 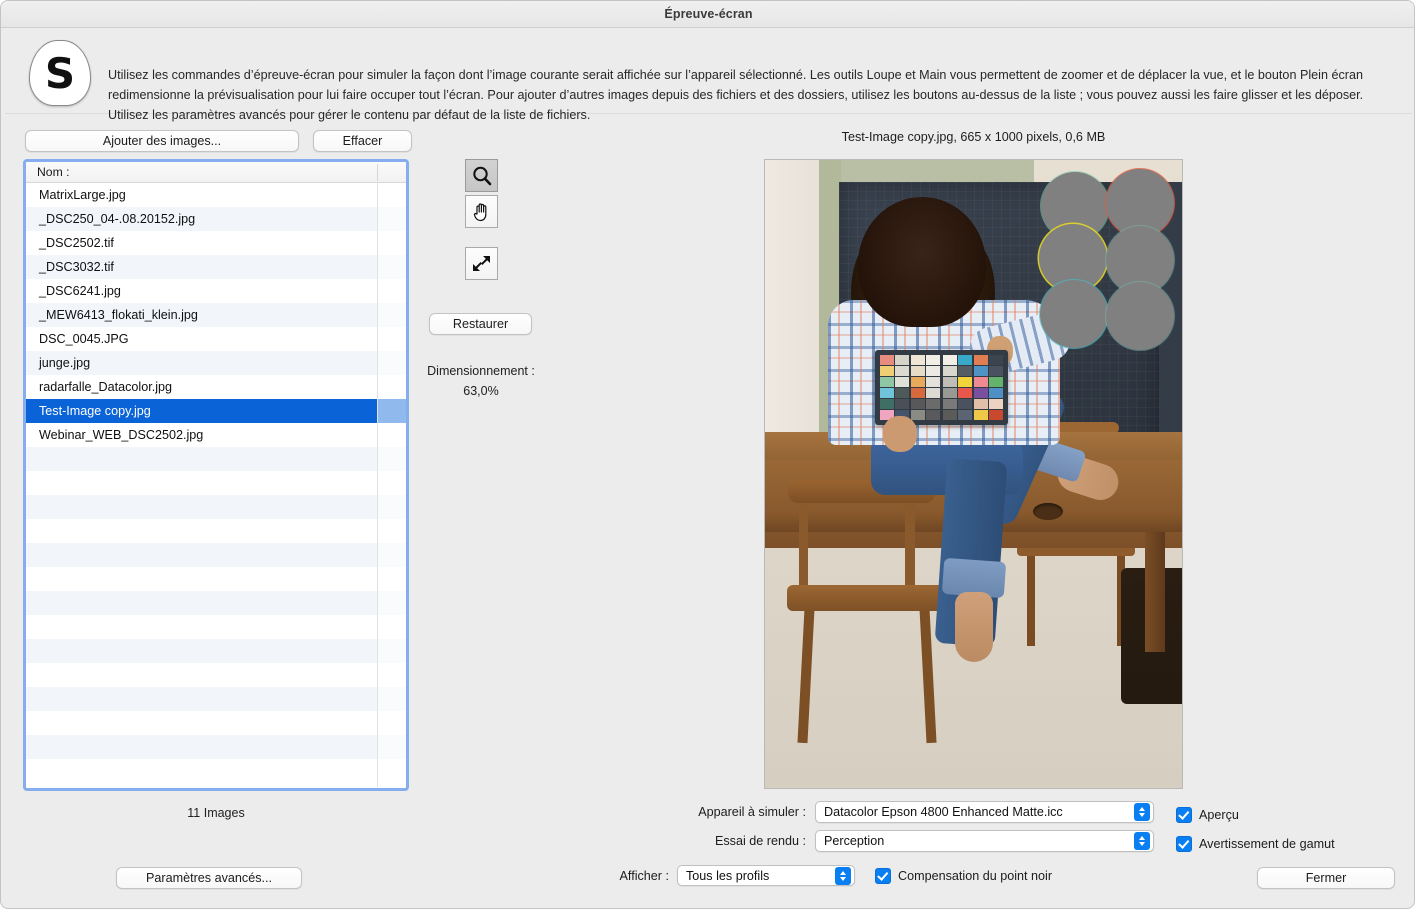 What do you see at coordinates (752, 812) in the screenshot?
I see `device-label: Appareil à simuler :` at bounding box center [752, 812].